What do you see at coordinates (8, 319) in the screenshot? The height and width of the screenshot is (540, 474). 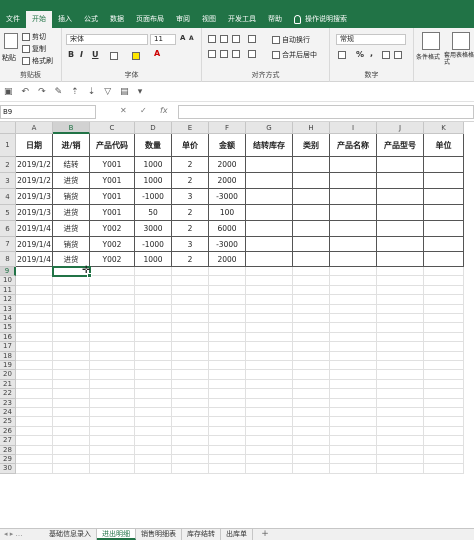 I see `row-header: 14` at bounding box center [8, 319].